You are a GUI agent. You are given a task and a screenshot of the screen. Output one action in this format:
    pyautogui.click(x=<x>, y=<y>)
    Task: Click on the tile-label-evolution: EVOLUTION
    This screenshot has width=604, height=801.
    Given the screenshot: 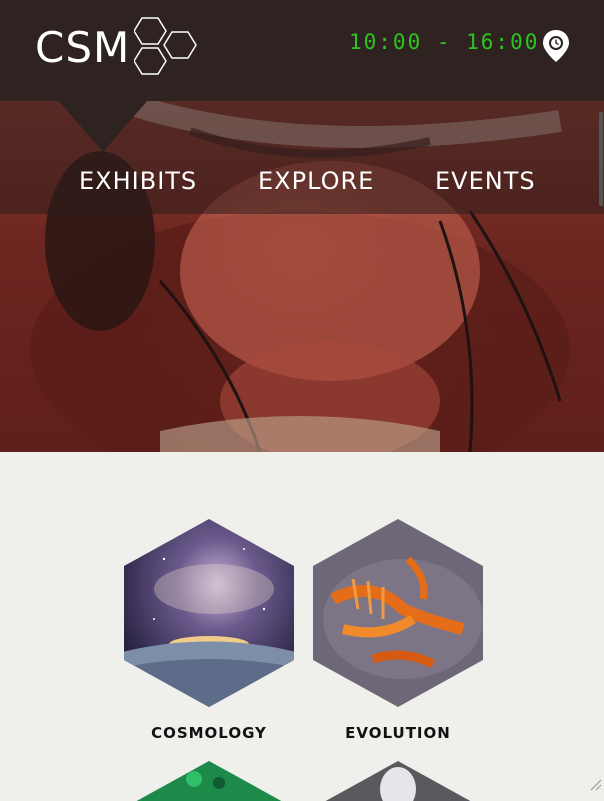 What is the action you would take?
    pyautogui.click(x=398, y=733)
    